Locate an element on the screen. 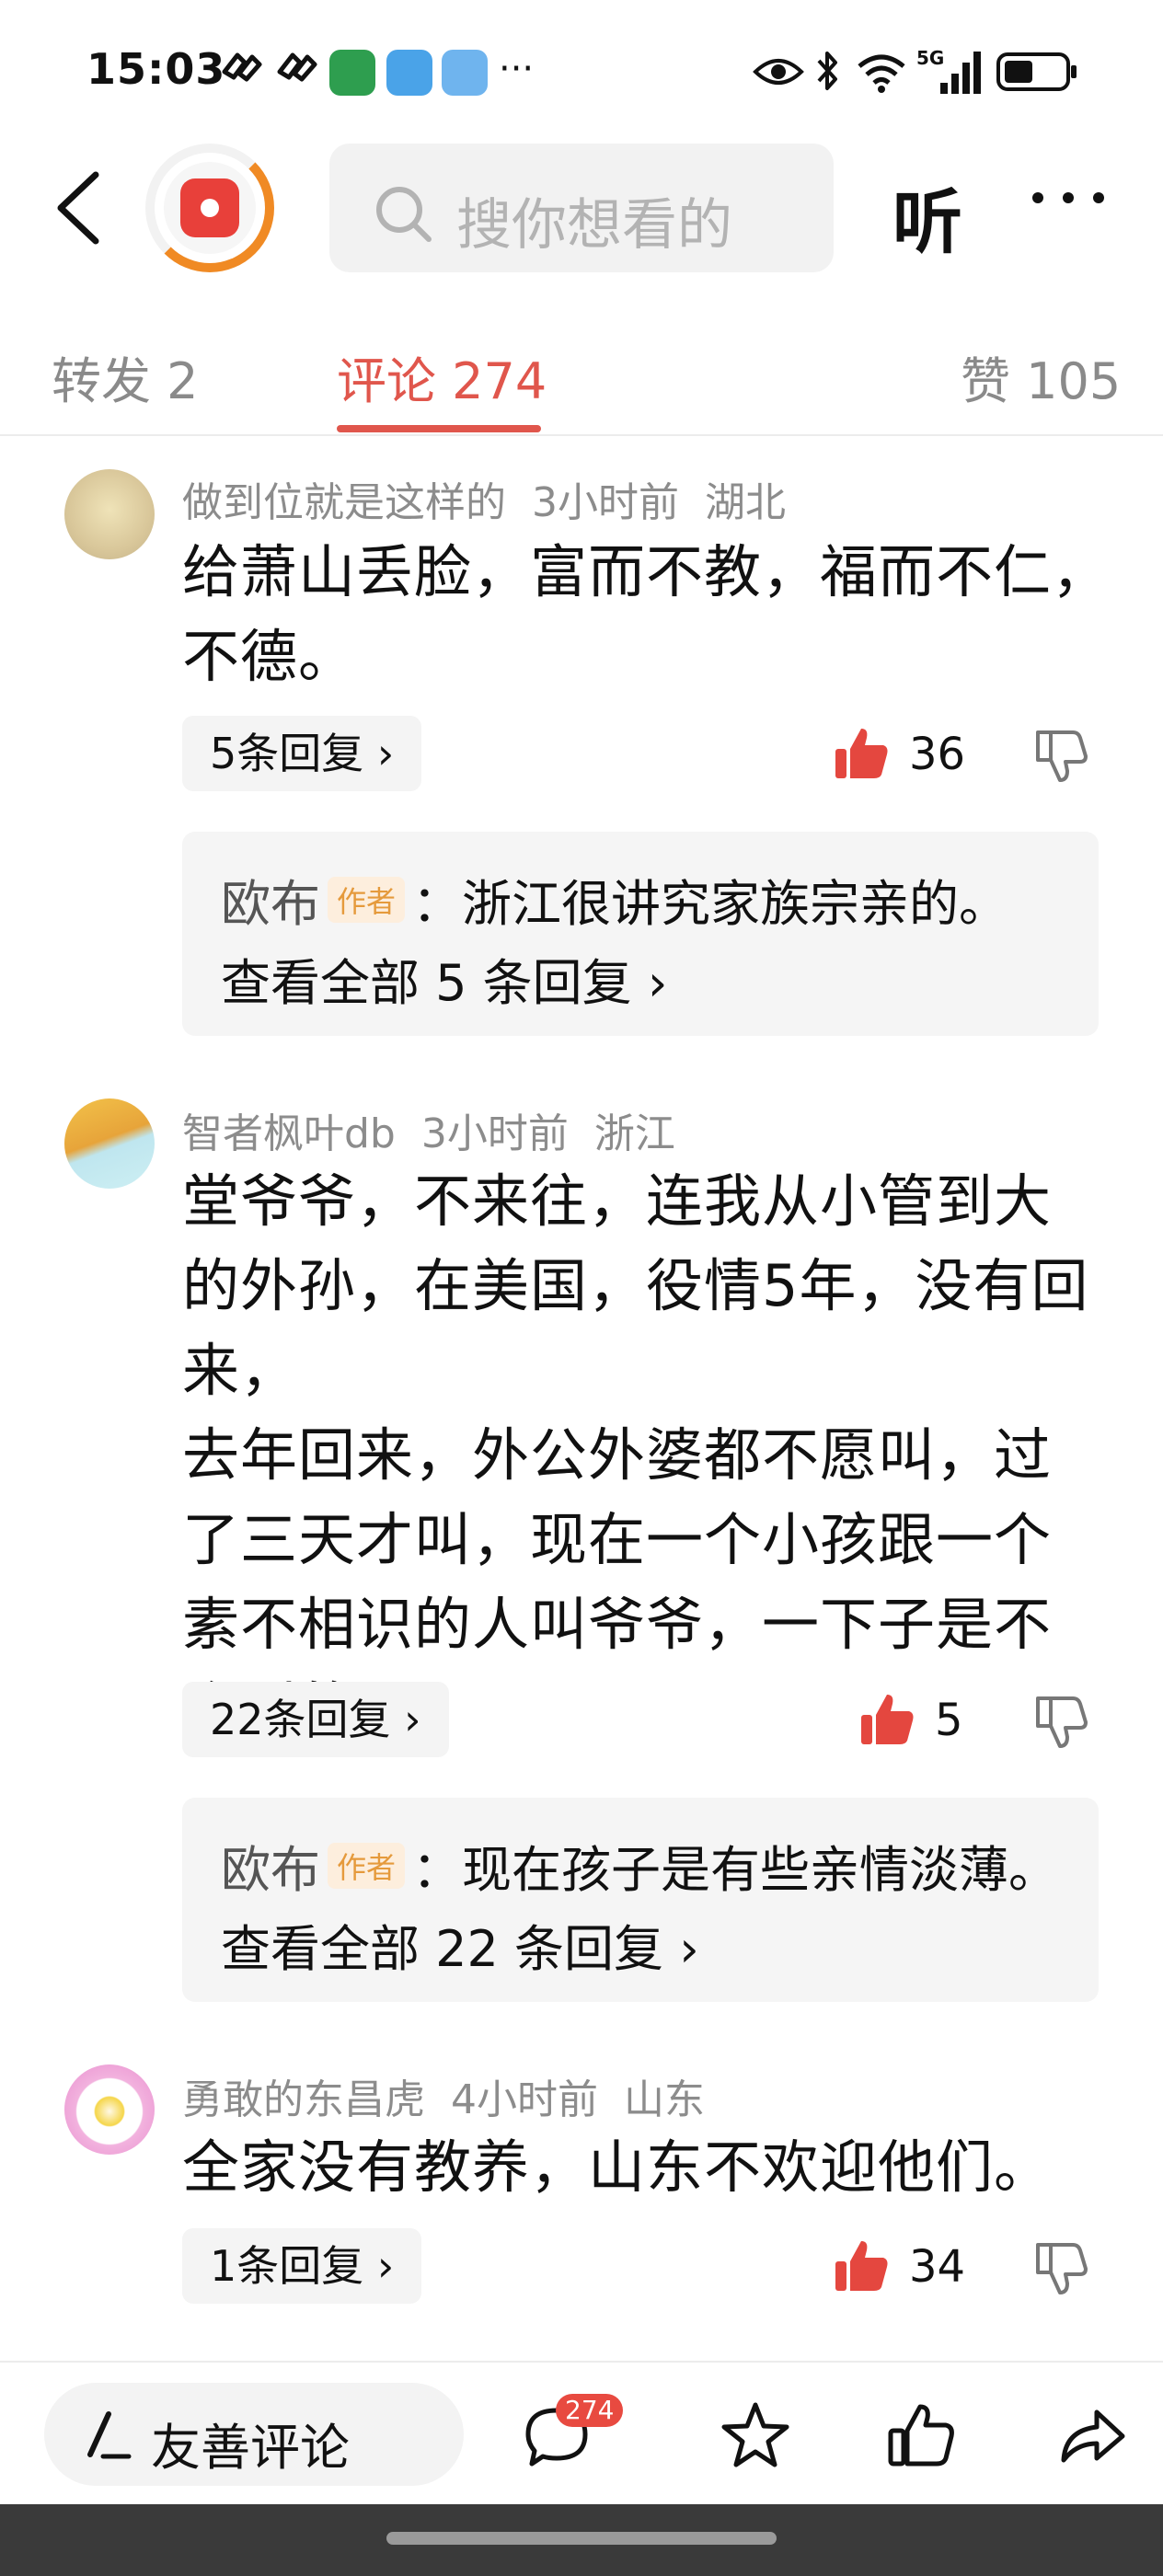  replies-button: 5条回复 › is located at coordinates (302, 753).